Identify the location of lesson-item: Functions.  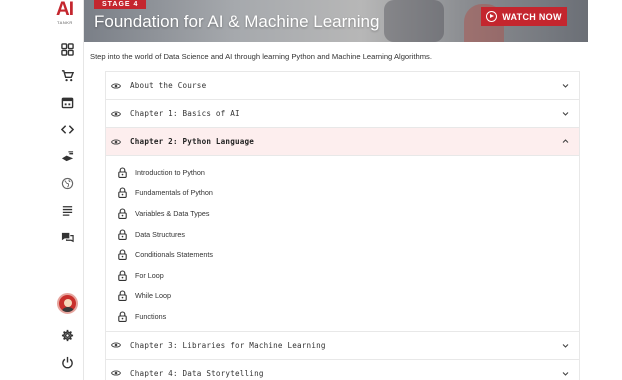
(342, 316).